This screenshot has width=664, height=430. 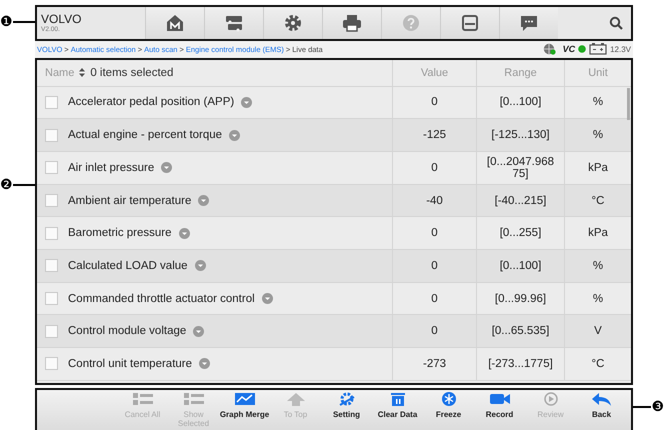 I want to click on help-icon, so click(x=411, y=22).